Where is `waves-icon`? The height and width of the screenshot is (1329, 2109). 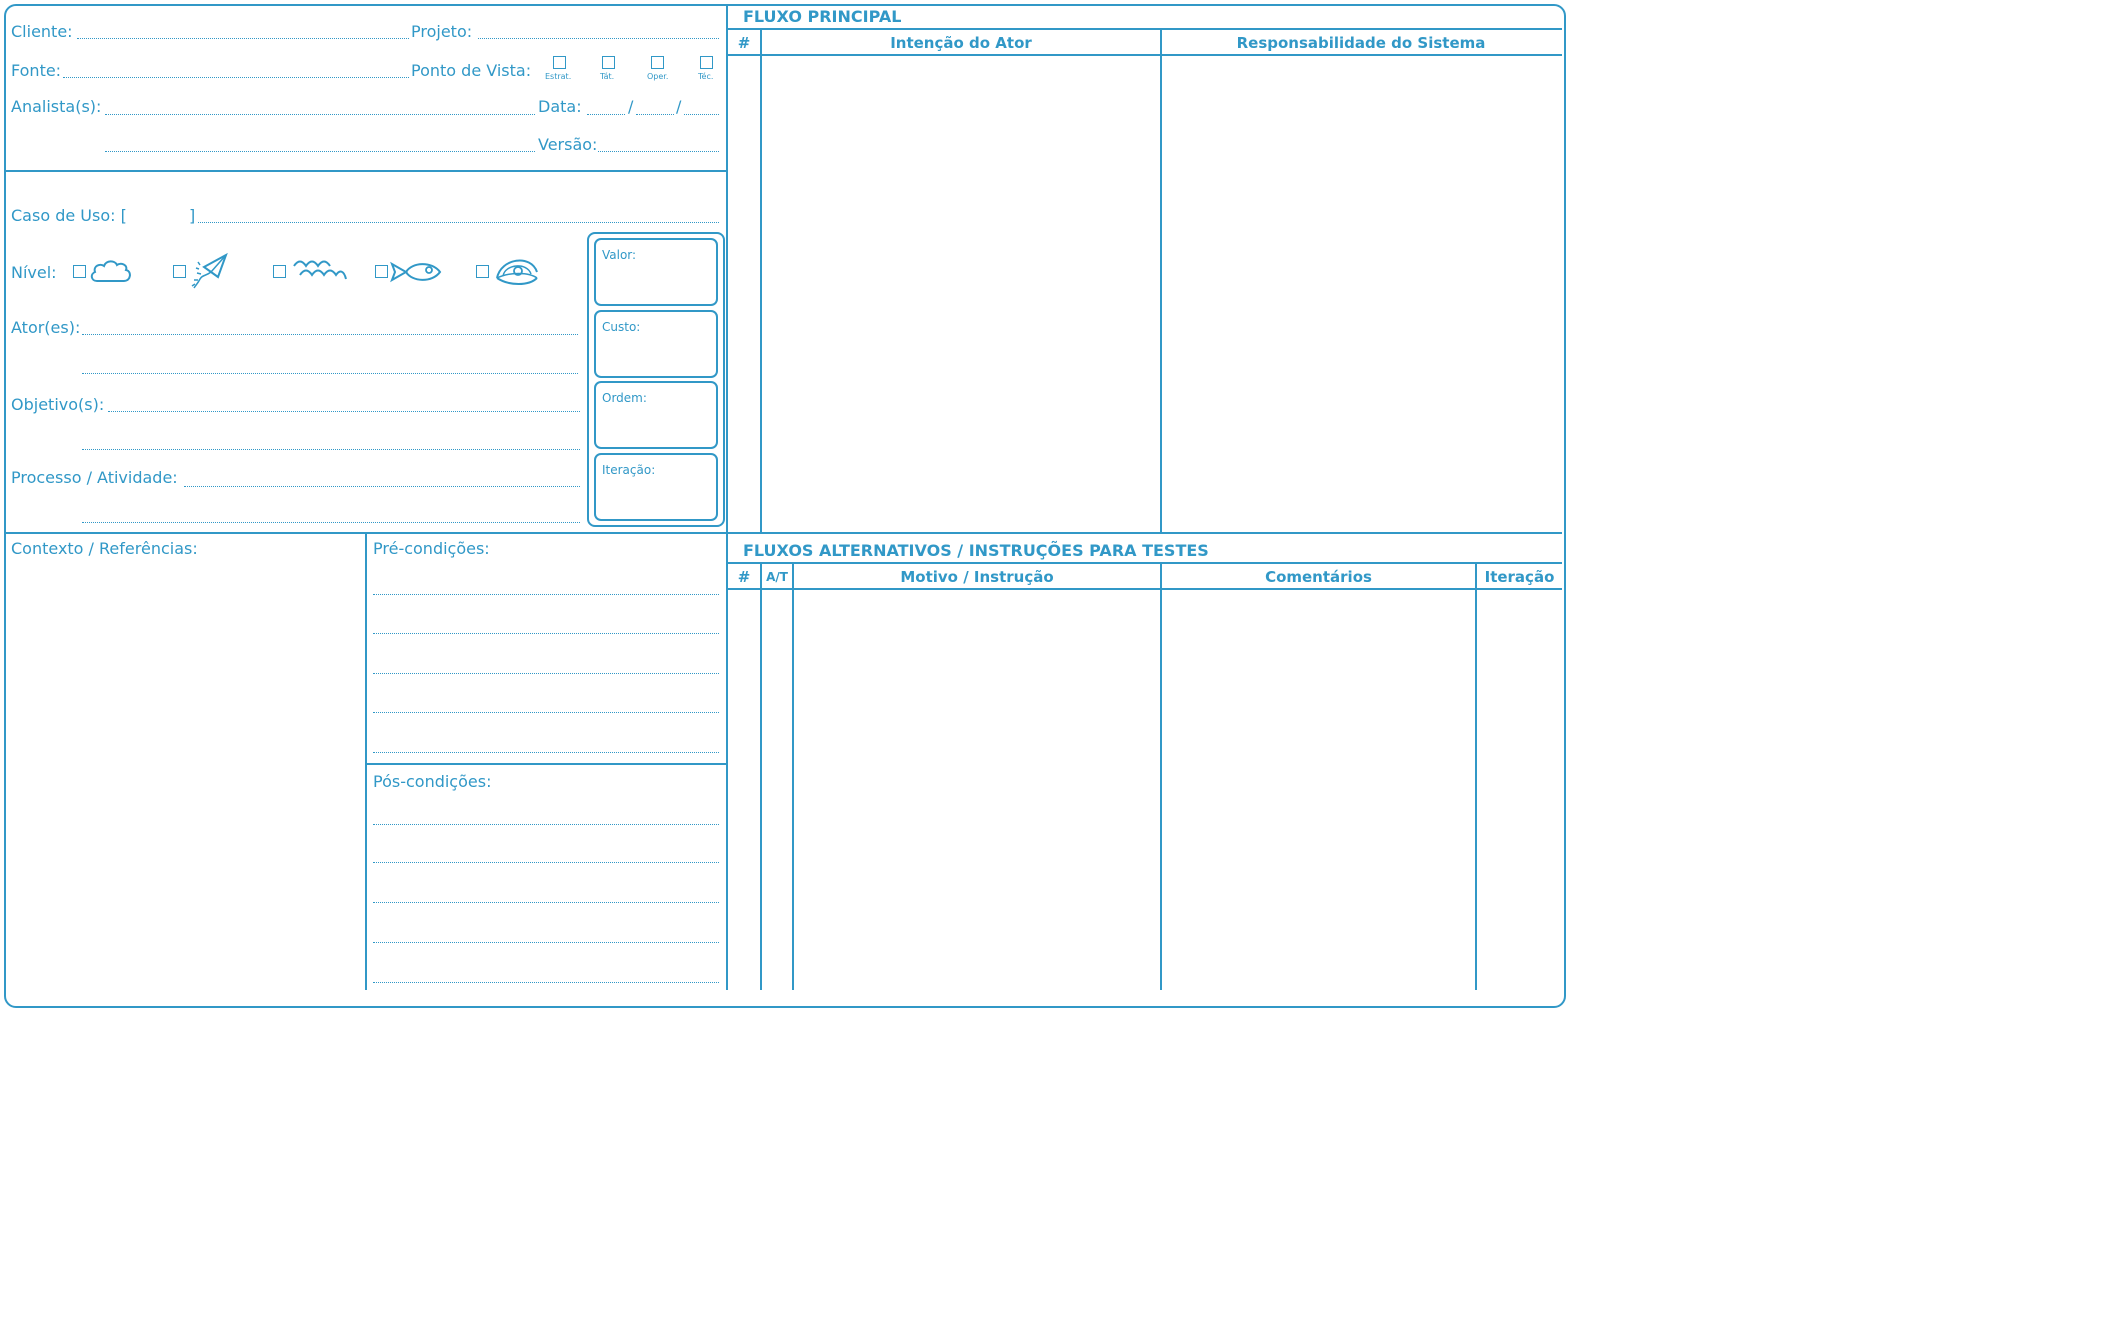 waves-icon is located at coordinates (320, 270).